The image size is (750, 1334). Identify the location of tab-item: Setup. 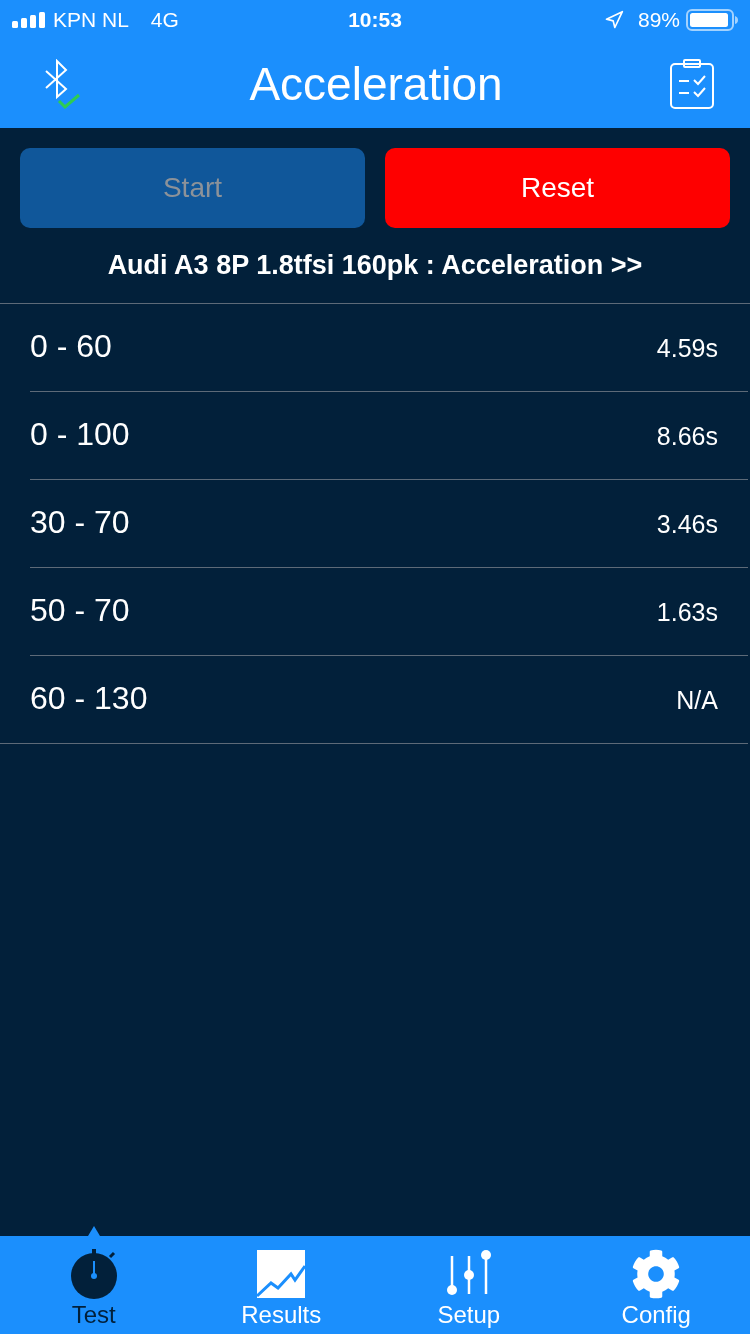
(469, 1285).